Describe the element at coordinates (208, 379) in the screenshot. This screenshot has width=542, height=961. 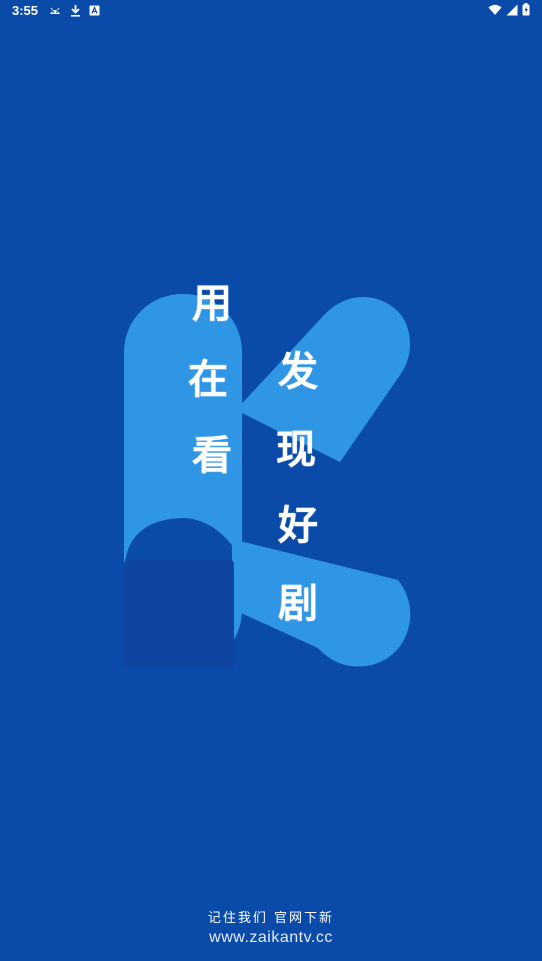
I see `slogan-char: 在` at that location.